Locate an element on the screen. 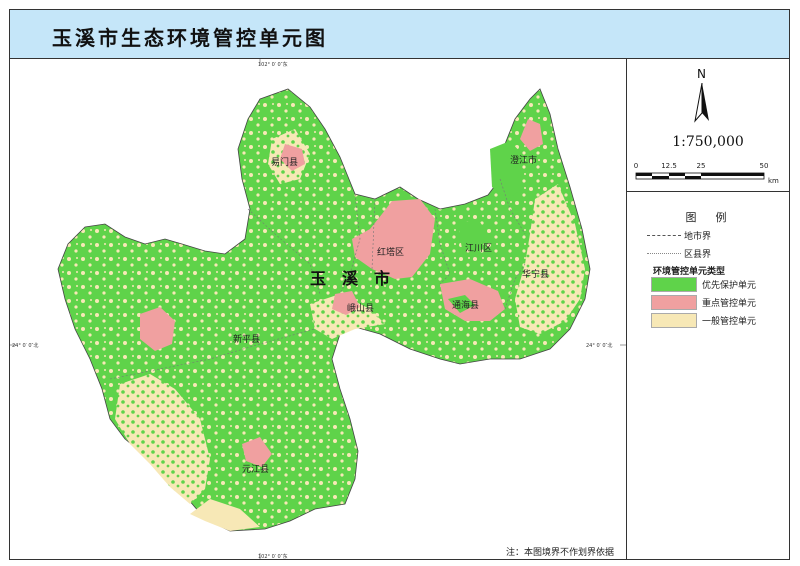  legend-general-unit: 一般管控单元 is located at coordinates (703, 320).